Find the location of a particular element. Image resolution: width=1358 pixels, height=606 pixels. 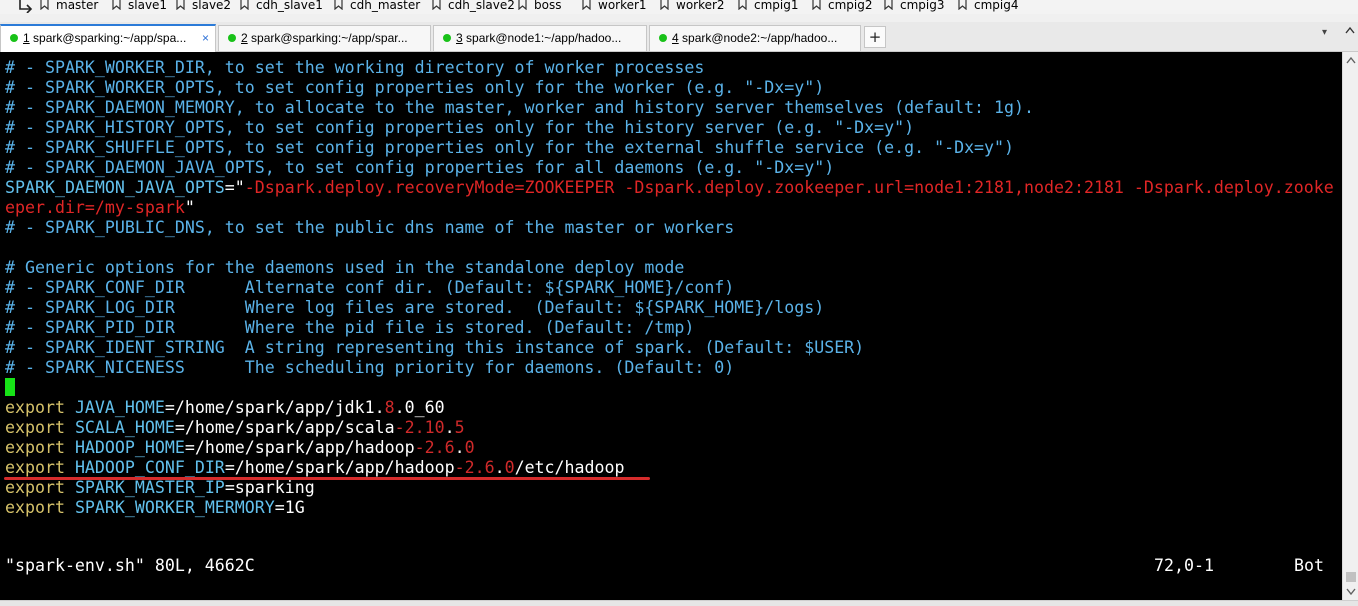

bookmark-item: worker2 is located at coordinates (692, 6).